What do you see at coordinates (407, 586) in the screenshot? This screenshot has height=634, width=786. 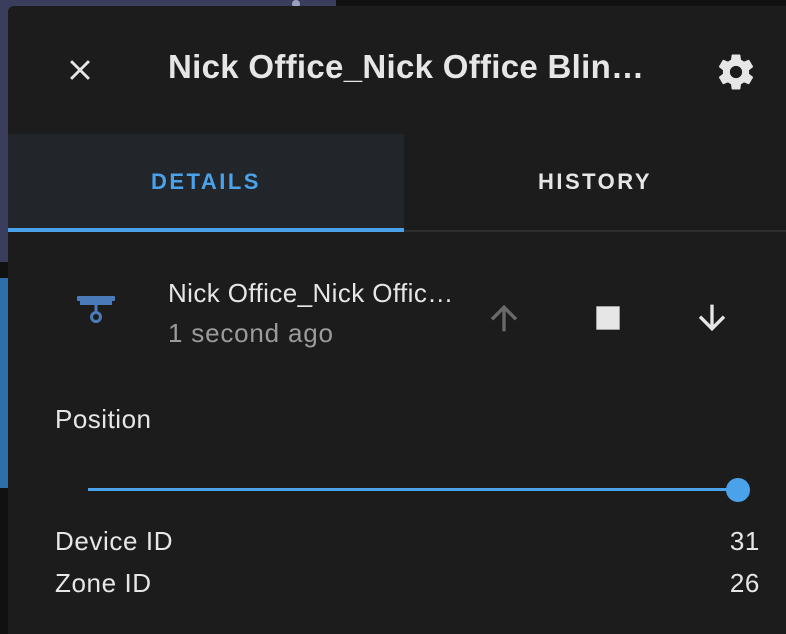 I see `attribute-row-zone-id: Zone ID 26` at bounding box center [407, 586].